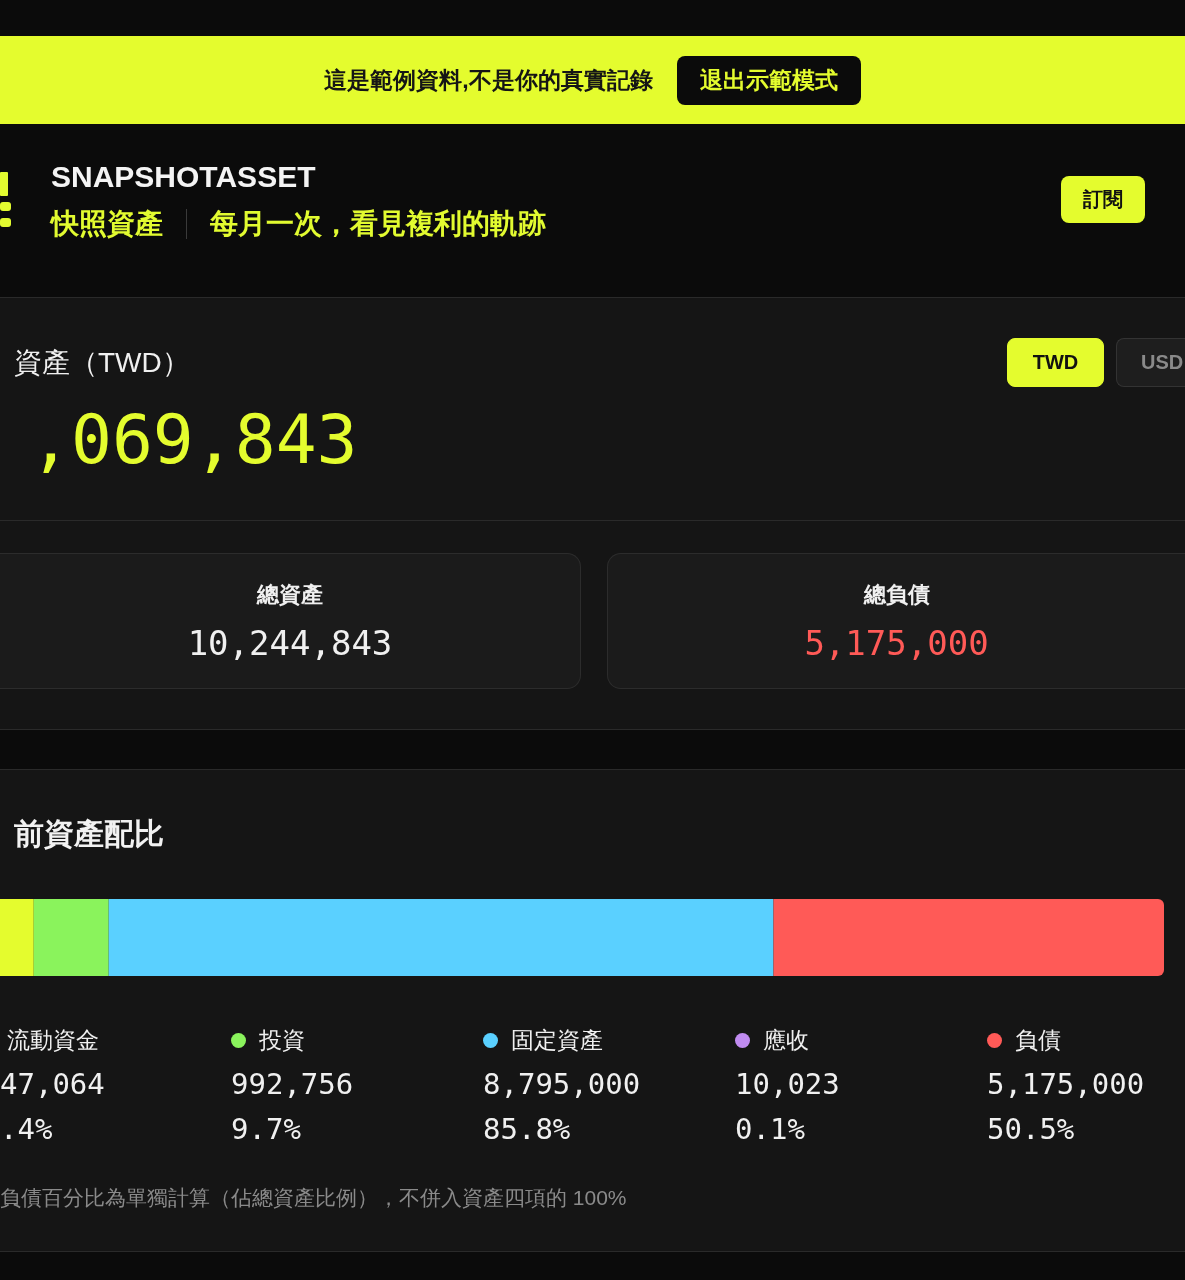  Describe the element at coordinates (290, 643) in the screenshot. I see `card-value: 10,244,843` at that location.